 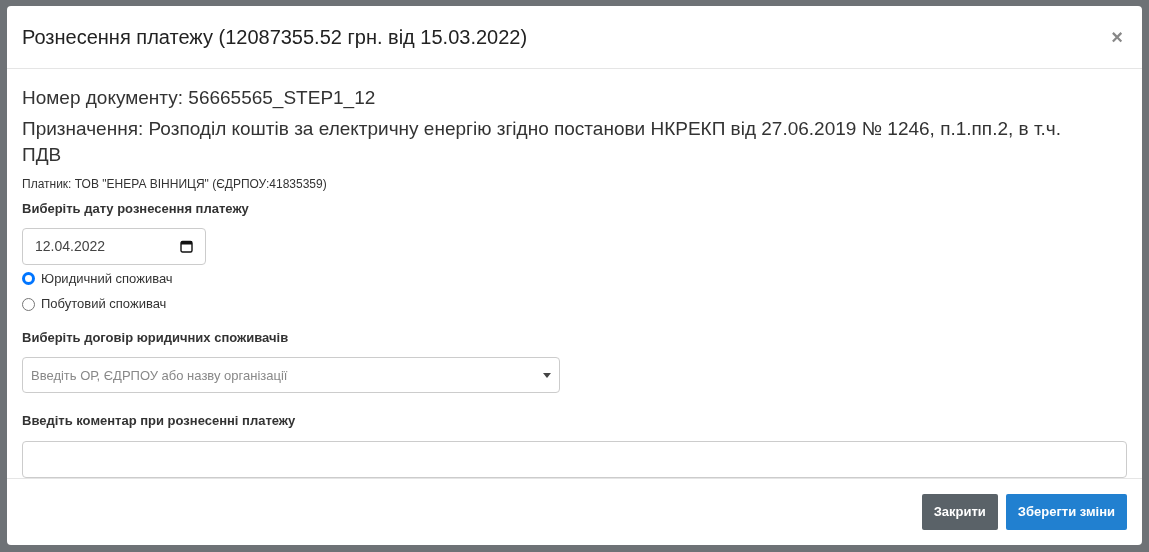 I want to click on calendar-icon, so click(x=186, y=246).